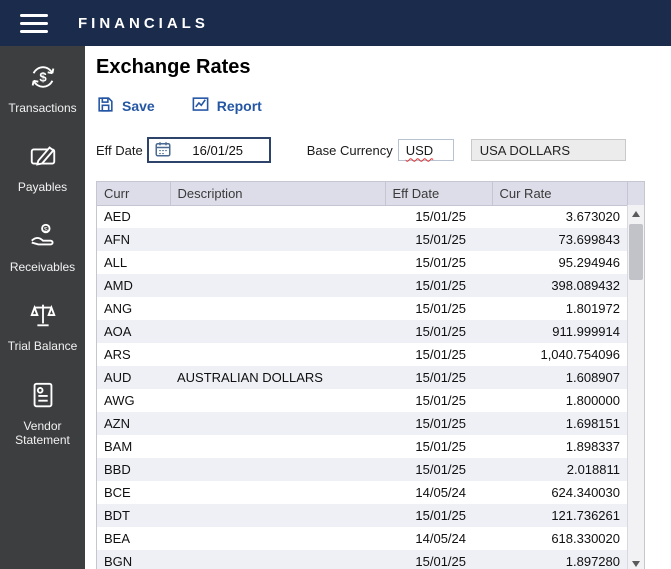 This screenshot has width=671, height=569. What do you see at coordinates (138, 106) in the screenshot?
I see `save-label: Save` at bounding box center [138, 106].